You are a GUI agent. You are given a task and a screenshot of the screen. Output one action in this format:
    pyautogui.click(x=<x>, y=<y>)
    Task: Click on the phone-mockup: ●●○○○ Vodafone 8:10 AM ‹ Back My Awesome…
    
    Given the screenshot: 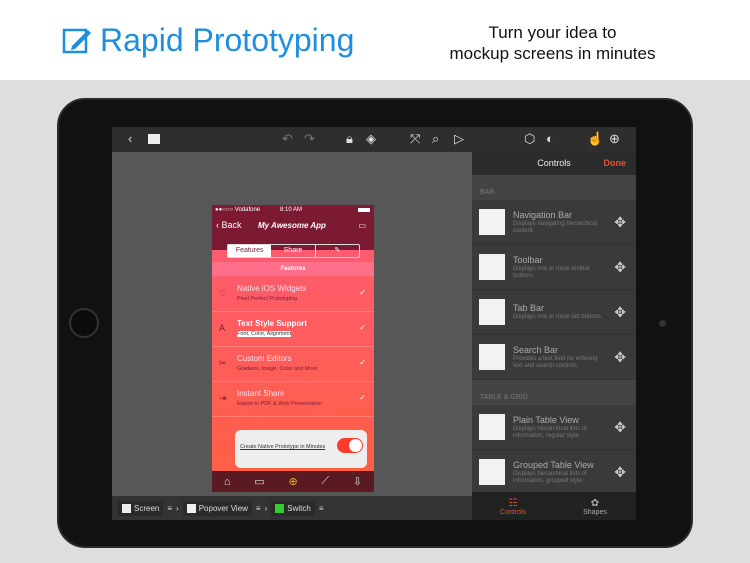 What is the action you would take?
    pyautogui.click(x=293, y=348)
    